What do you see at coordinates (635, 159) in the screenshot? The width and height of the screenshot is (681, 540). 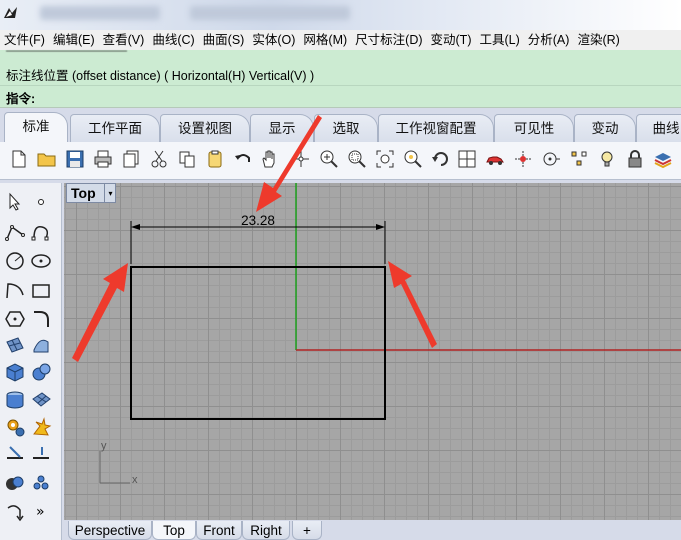 I see `lock-icon` at bounding box center [635, 159].